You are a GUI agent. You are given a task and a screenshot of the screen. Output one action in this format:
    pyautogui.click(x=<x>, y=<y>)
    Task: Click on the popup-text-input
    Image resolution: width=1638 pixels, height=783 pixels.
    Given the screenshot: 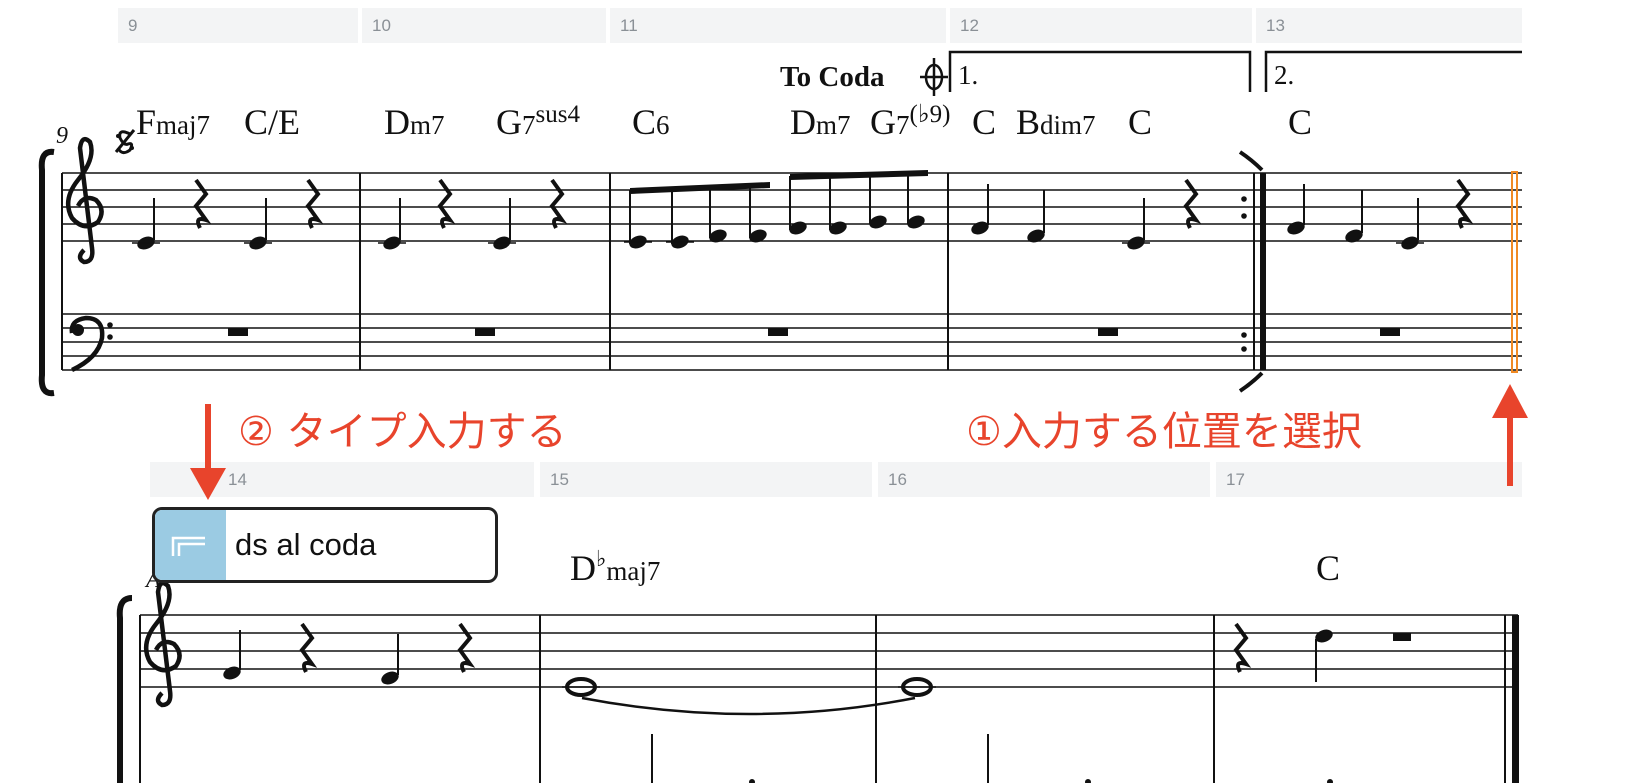 What is the action you would take?
    pyautogui.click(x=360, y=545)
    